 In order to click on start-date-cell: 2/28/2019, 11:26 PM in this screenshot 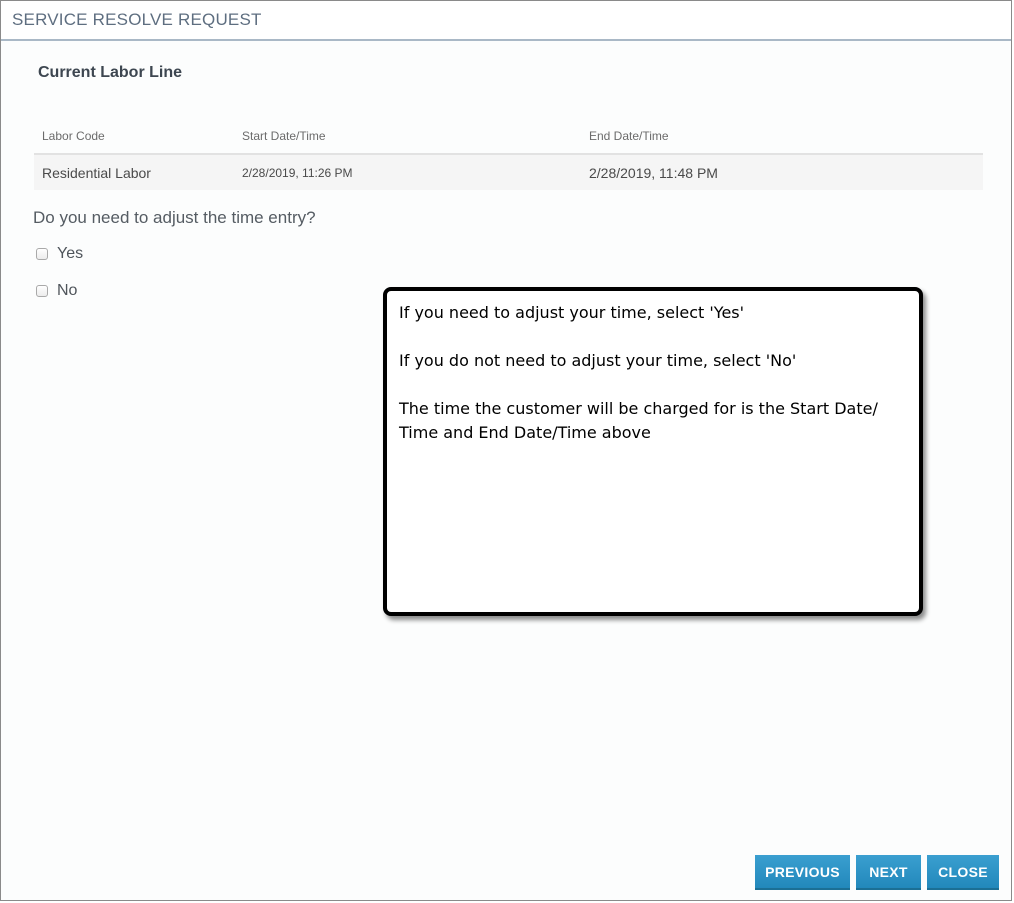, I will do `click(407, 172)`.